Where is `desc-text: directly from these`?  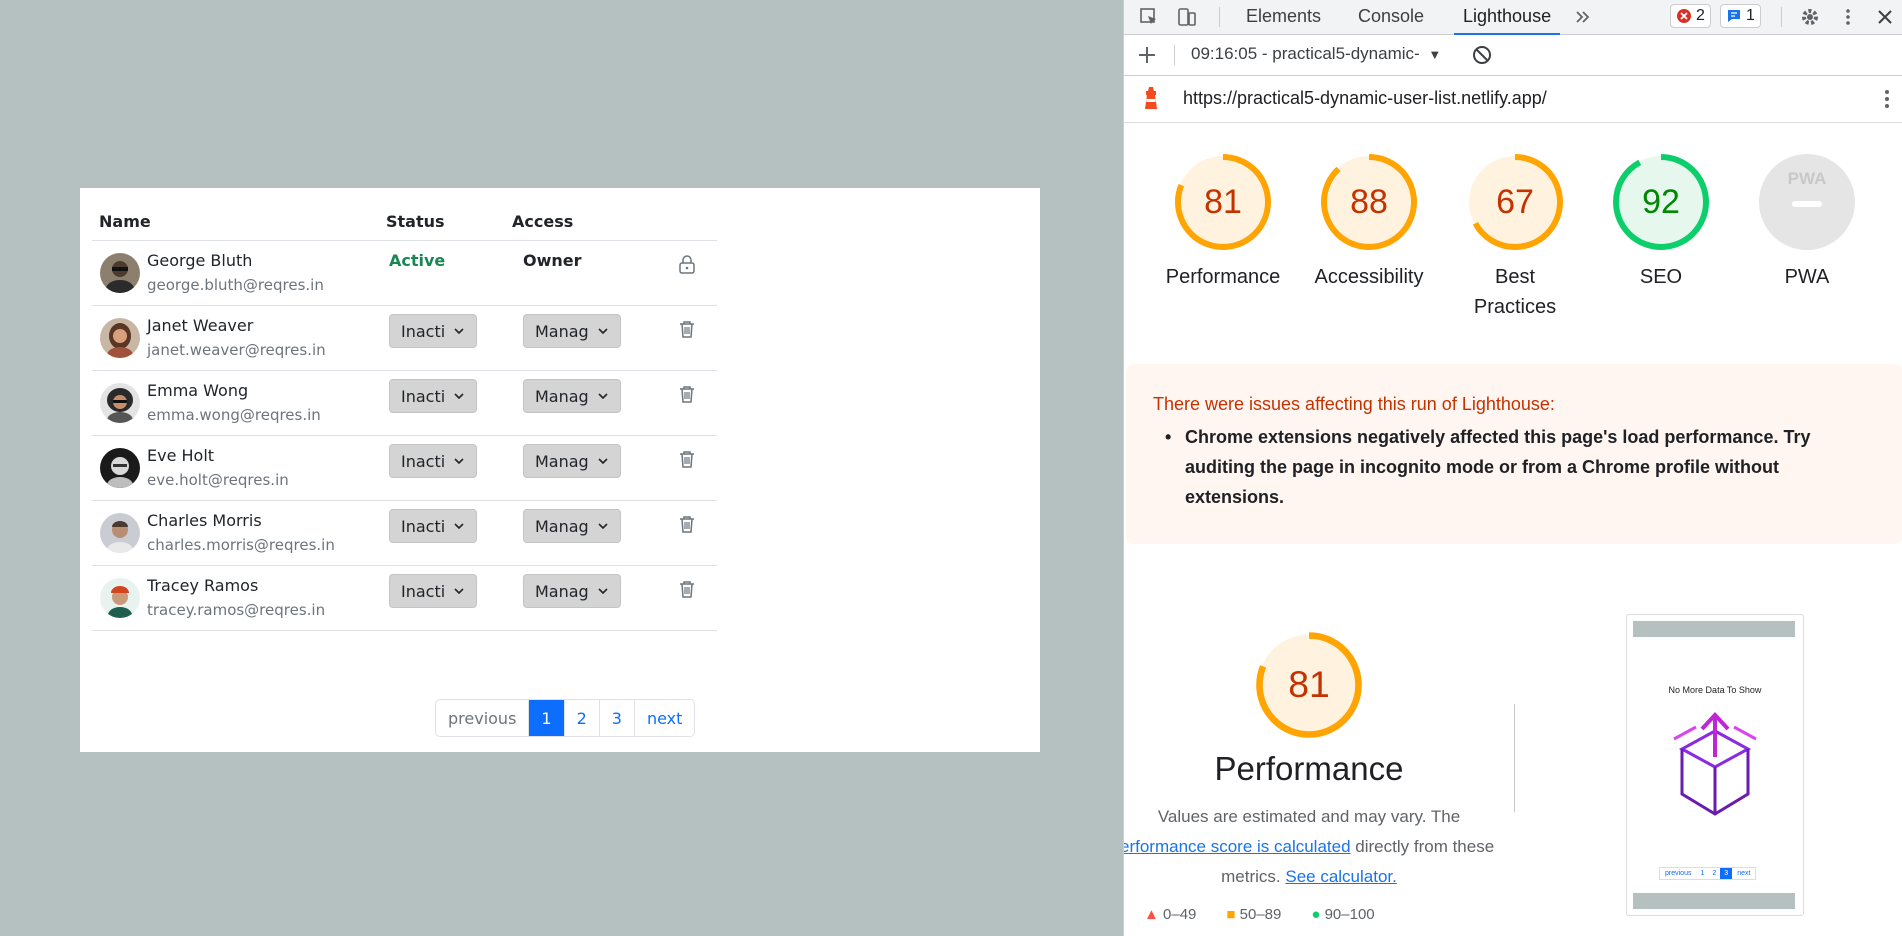 desc-text: directly from these is located at coordinates (1424, 846).